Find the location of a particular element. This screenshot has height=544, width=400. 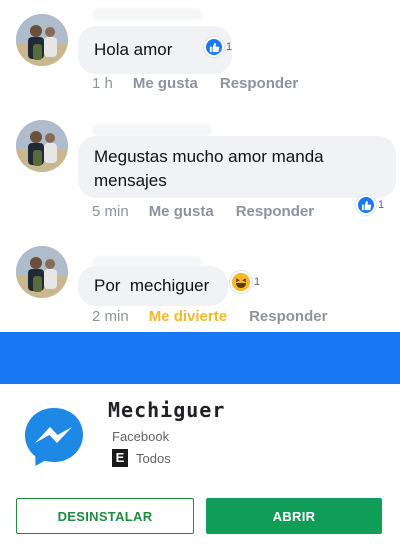

comment-time: 2 min is located at coordinates (110, 316).